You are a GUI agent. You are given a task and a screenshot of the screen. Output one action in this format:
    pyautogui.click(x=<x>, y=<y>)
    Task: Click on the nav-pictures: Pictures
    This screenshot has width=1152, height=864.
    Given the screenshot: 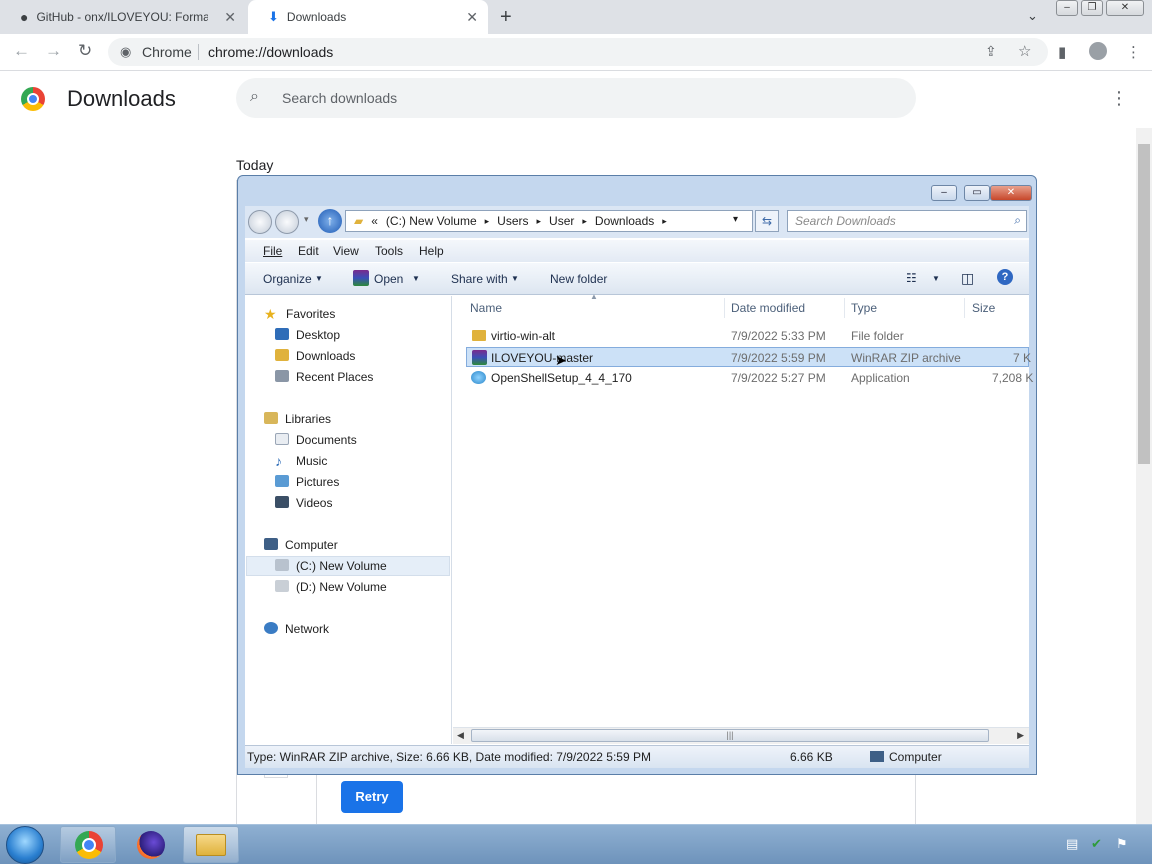 What is the action you would take?
    pyautogui.click(x=307, y=482)
    